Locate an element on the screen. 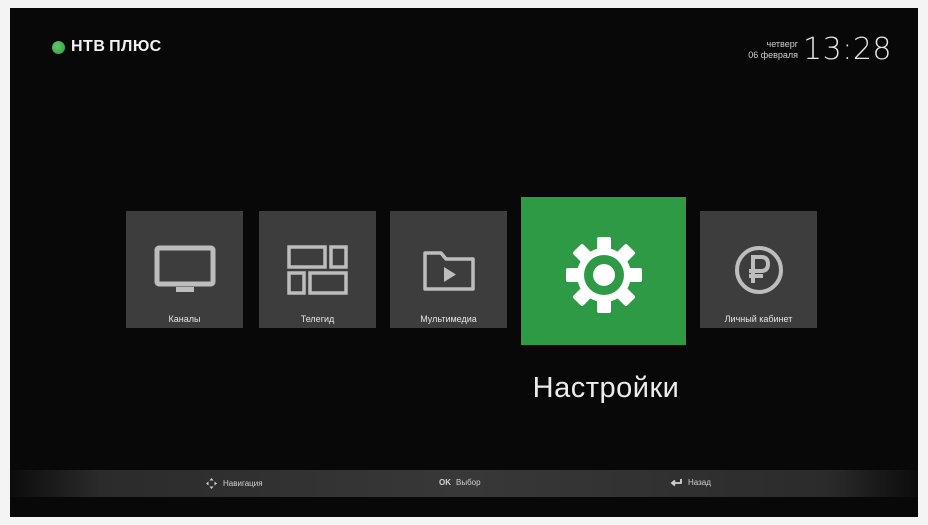 The height and width of the screenshot is (525, 928). tile-label: Личный кабинет is located at coordinates (758, 319).